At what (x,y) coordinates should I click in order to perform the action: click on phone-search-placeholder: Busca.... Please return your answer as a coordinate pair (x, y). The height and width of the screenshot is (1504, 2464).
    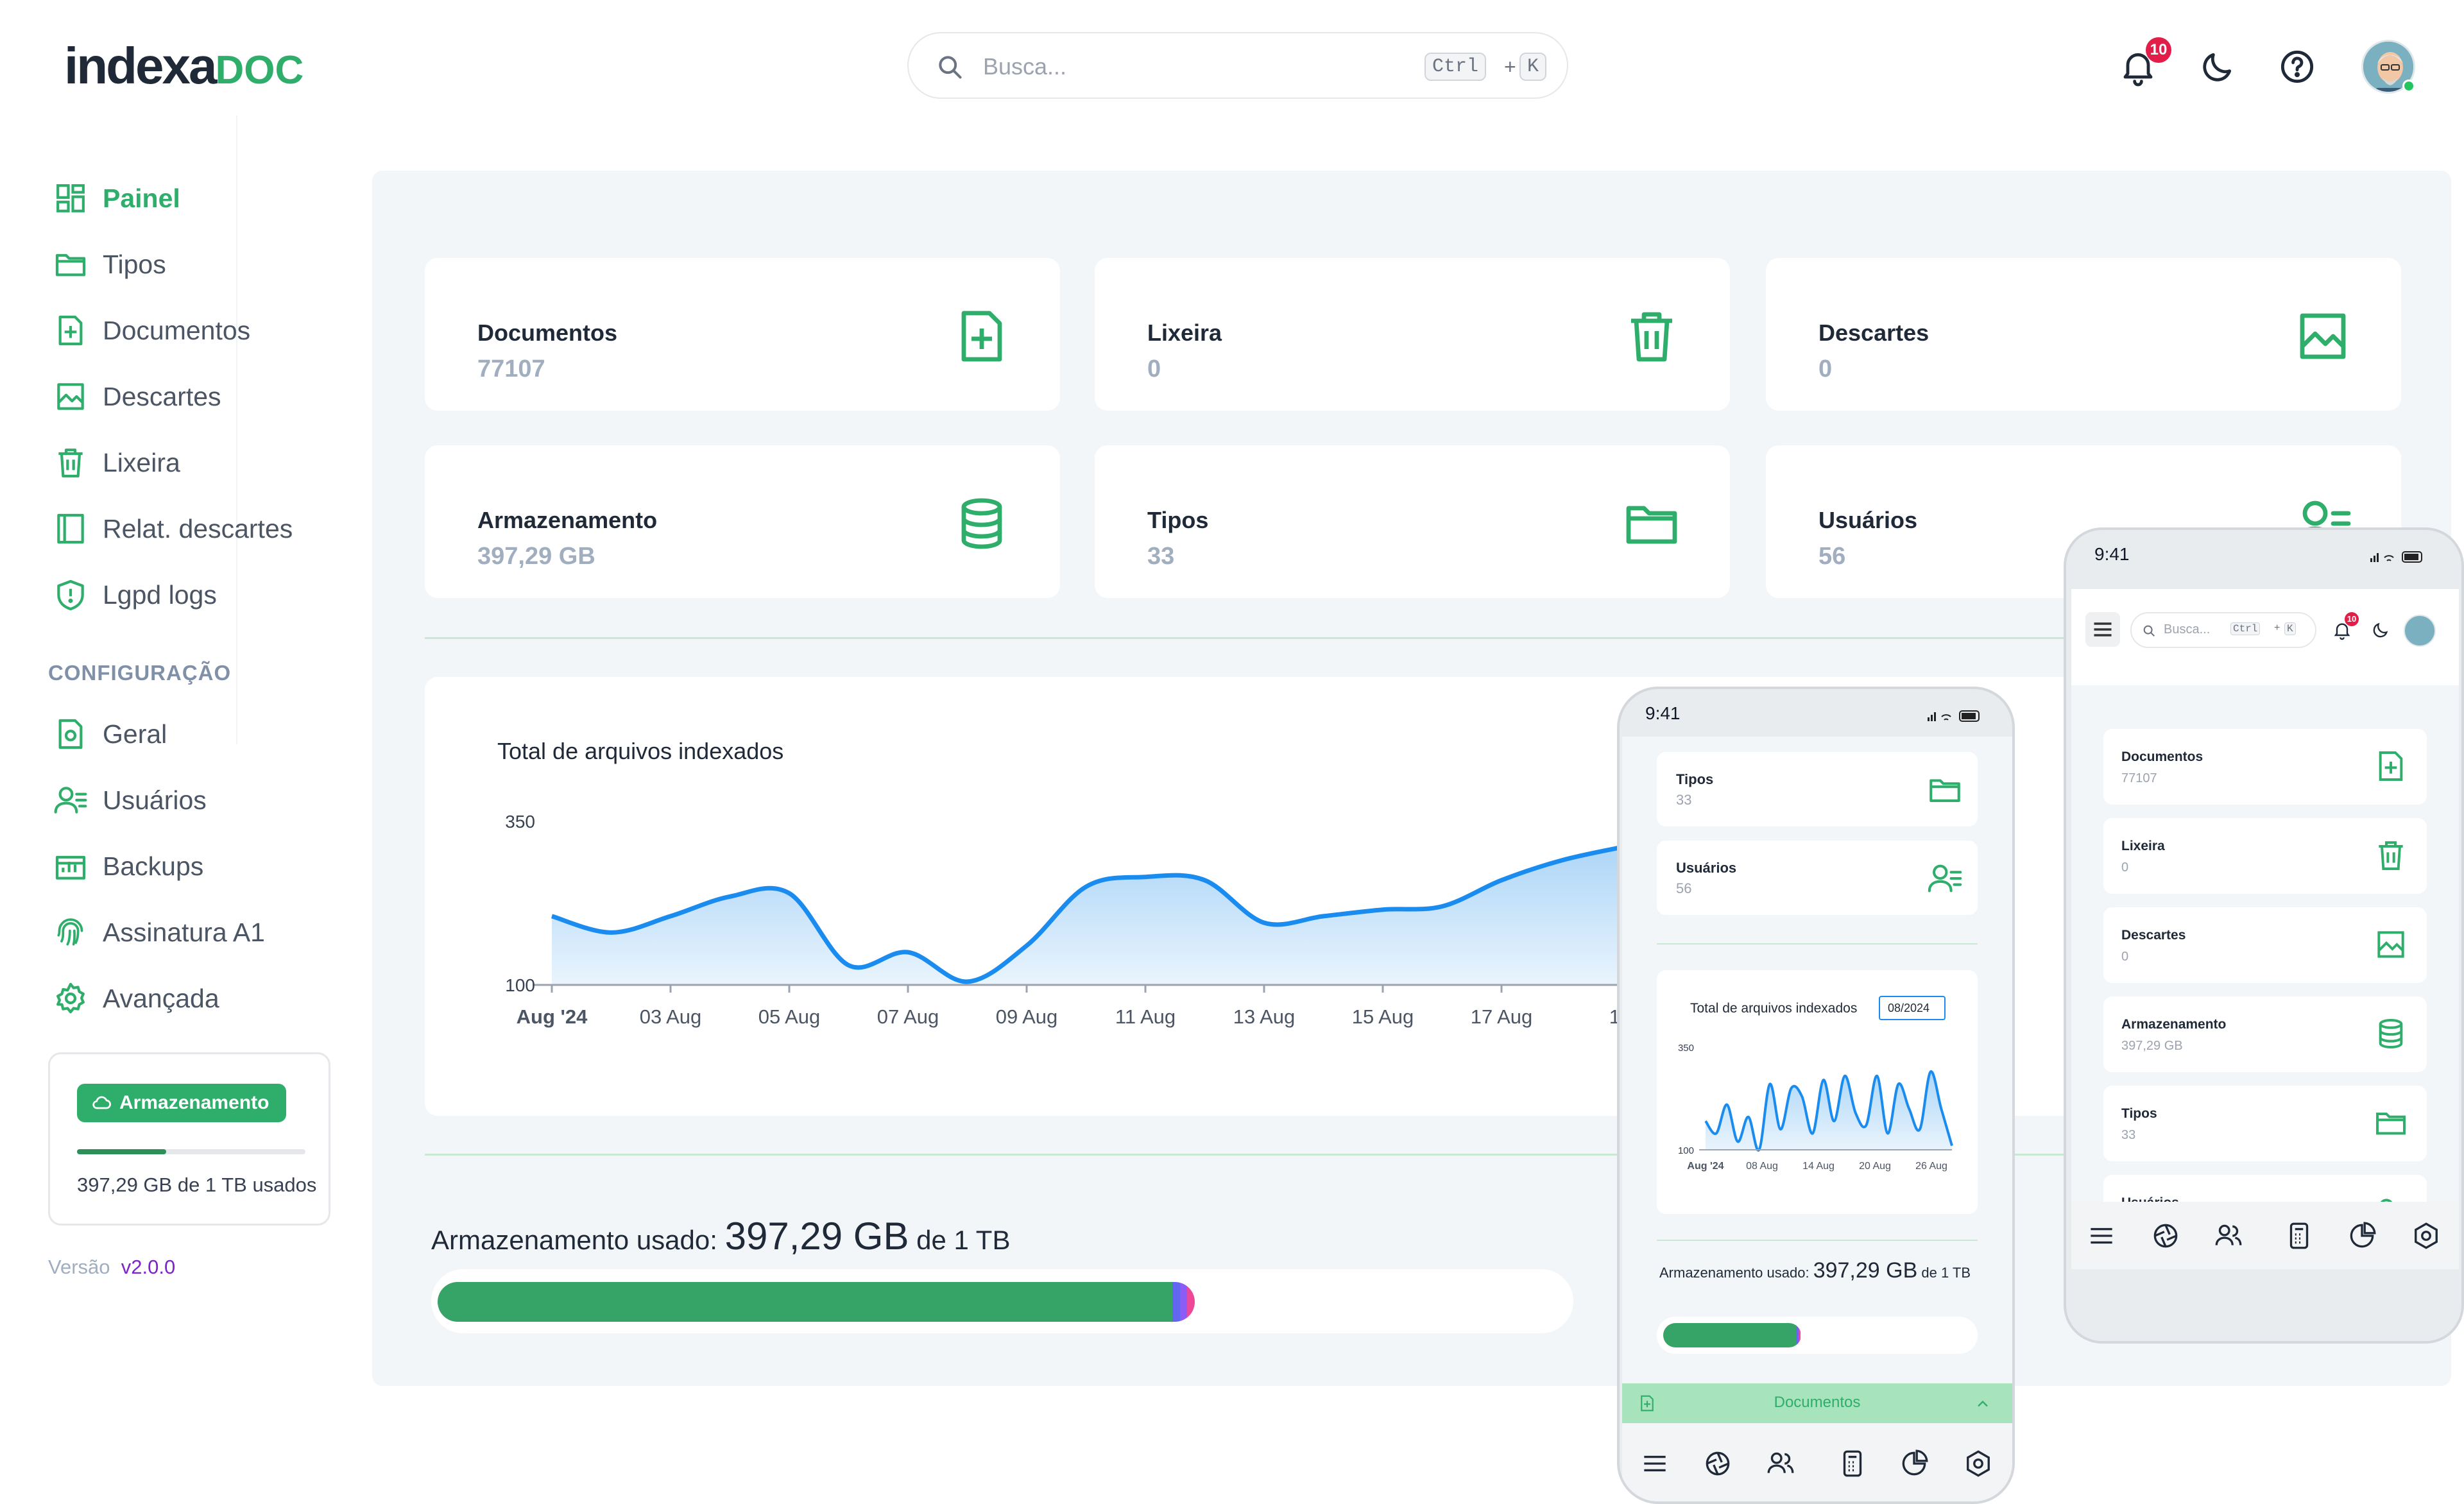
    Looking at the image, I should click on (2188, 629).